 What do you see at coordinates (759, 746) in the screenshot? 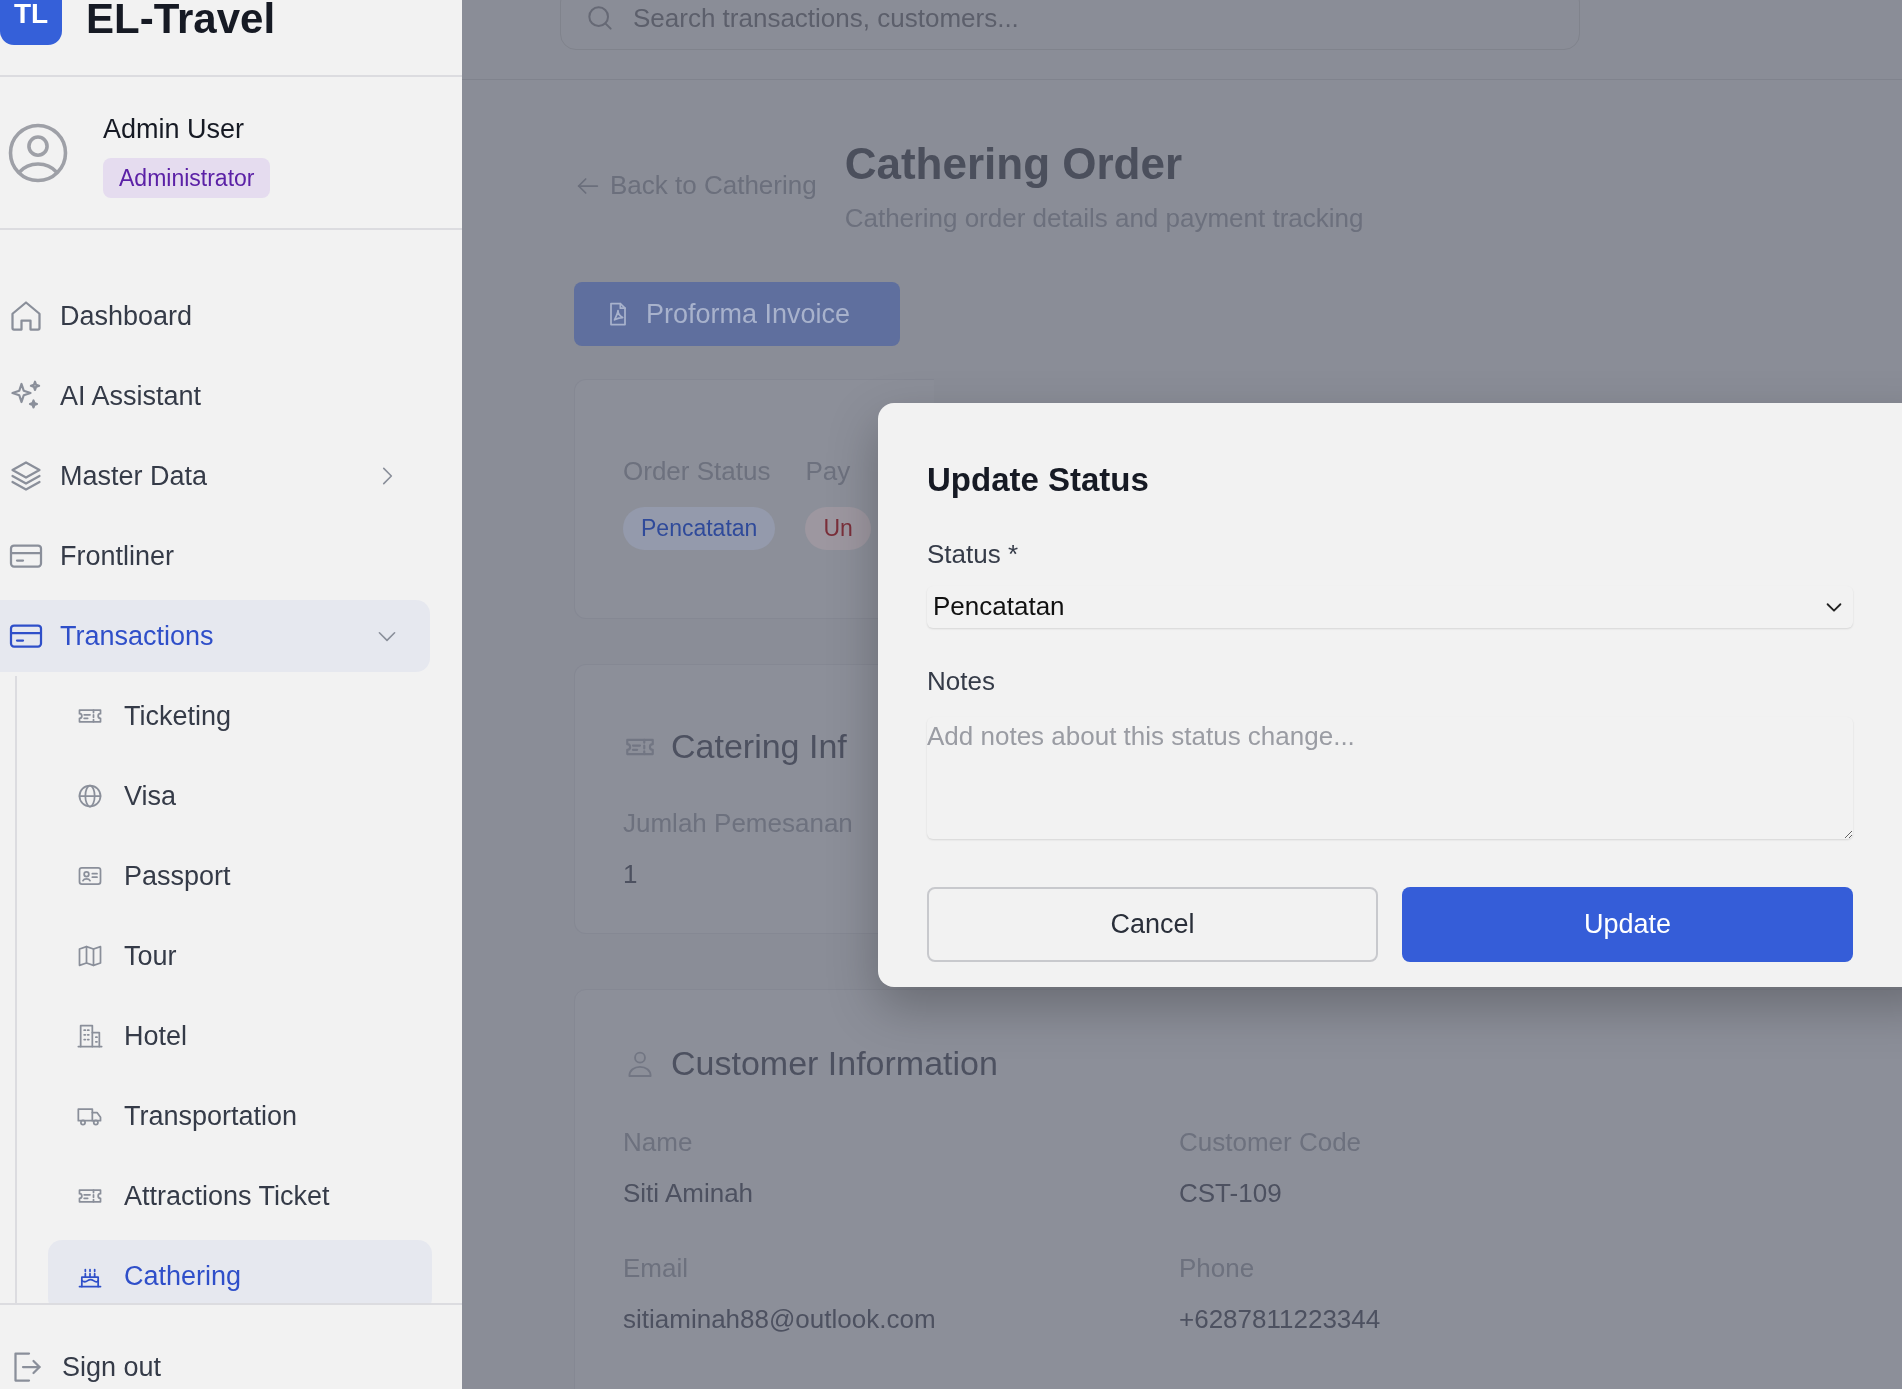
I see `card-title: Catering Inf` at bounding box center [759, 746].